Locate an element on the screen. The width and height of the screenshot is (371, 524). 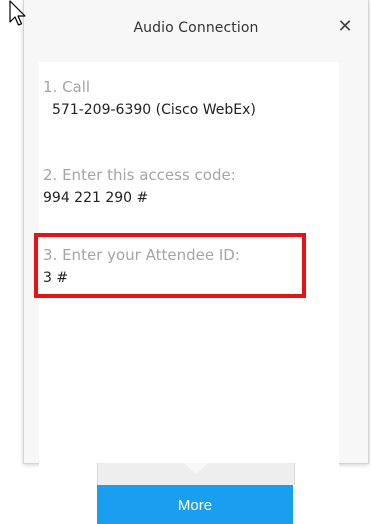
step-call: 1. Call 571-209-6390 (Cisco WebEx) is located at coordinates (188, 98).